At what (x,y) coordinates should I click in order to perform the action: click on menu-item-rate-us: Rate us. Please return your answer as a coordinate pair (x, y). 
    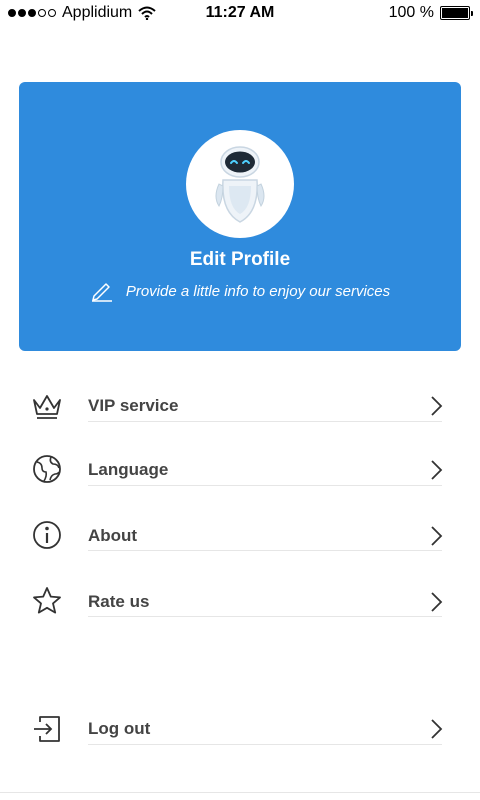
    Looking at the image, I should click on (240, 601).